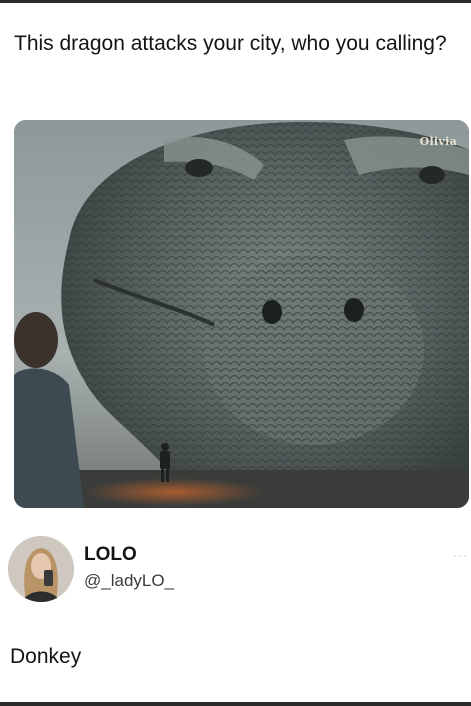 The height and width of the screenshot is (706, 471). What do you see at coordinates (129, 581) in the screenshot?
I see `user-handle: @_ladyLO_` at bounding box center [129, 581].